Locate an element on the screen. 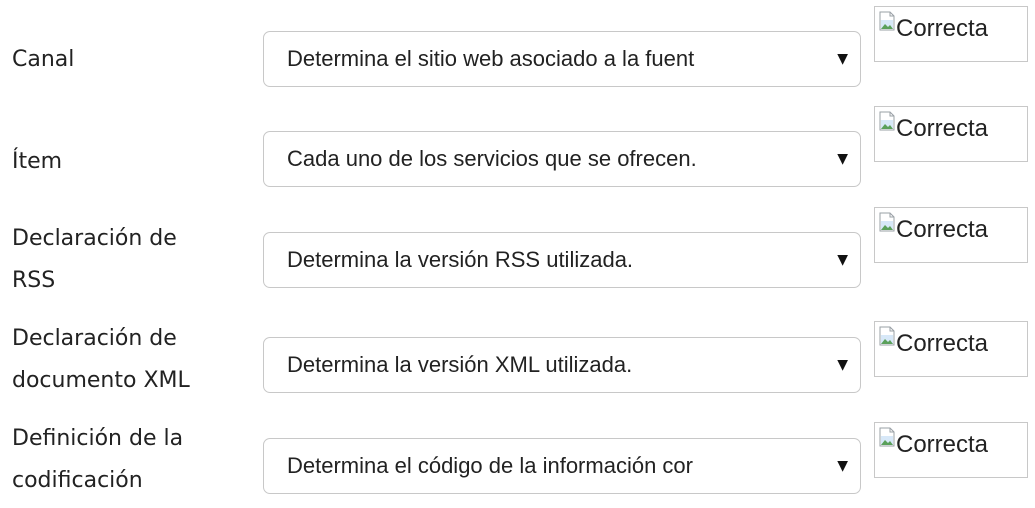  select-value: Determina la versión XML utilizada. is located at coordinates (460, 364).